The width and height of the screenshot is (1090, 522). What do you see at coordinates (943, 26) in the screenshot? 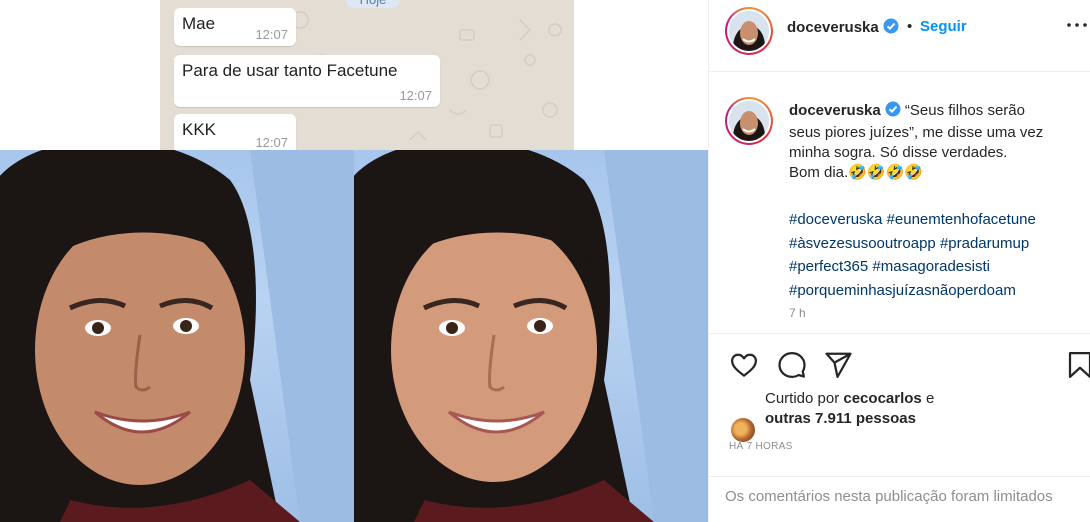
I see `follow-button: Seguir` at bounding box center [943, 26].